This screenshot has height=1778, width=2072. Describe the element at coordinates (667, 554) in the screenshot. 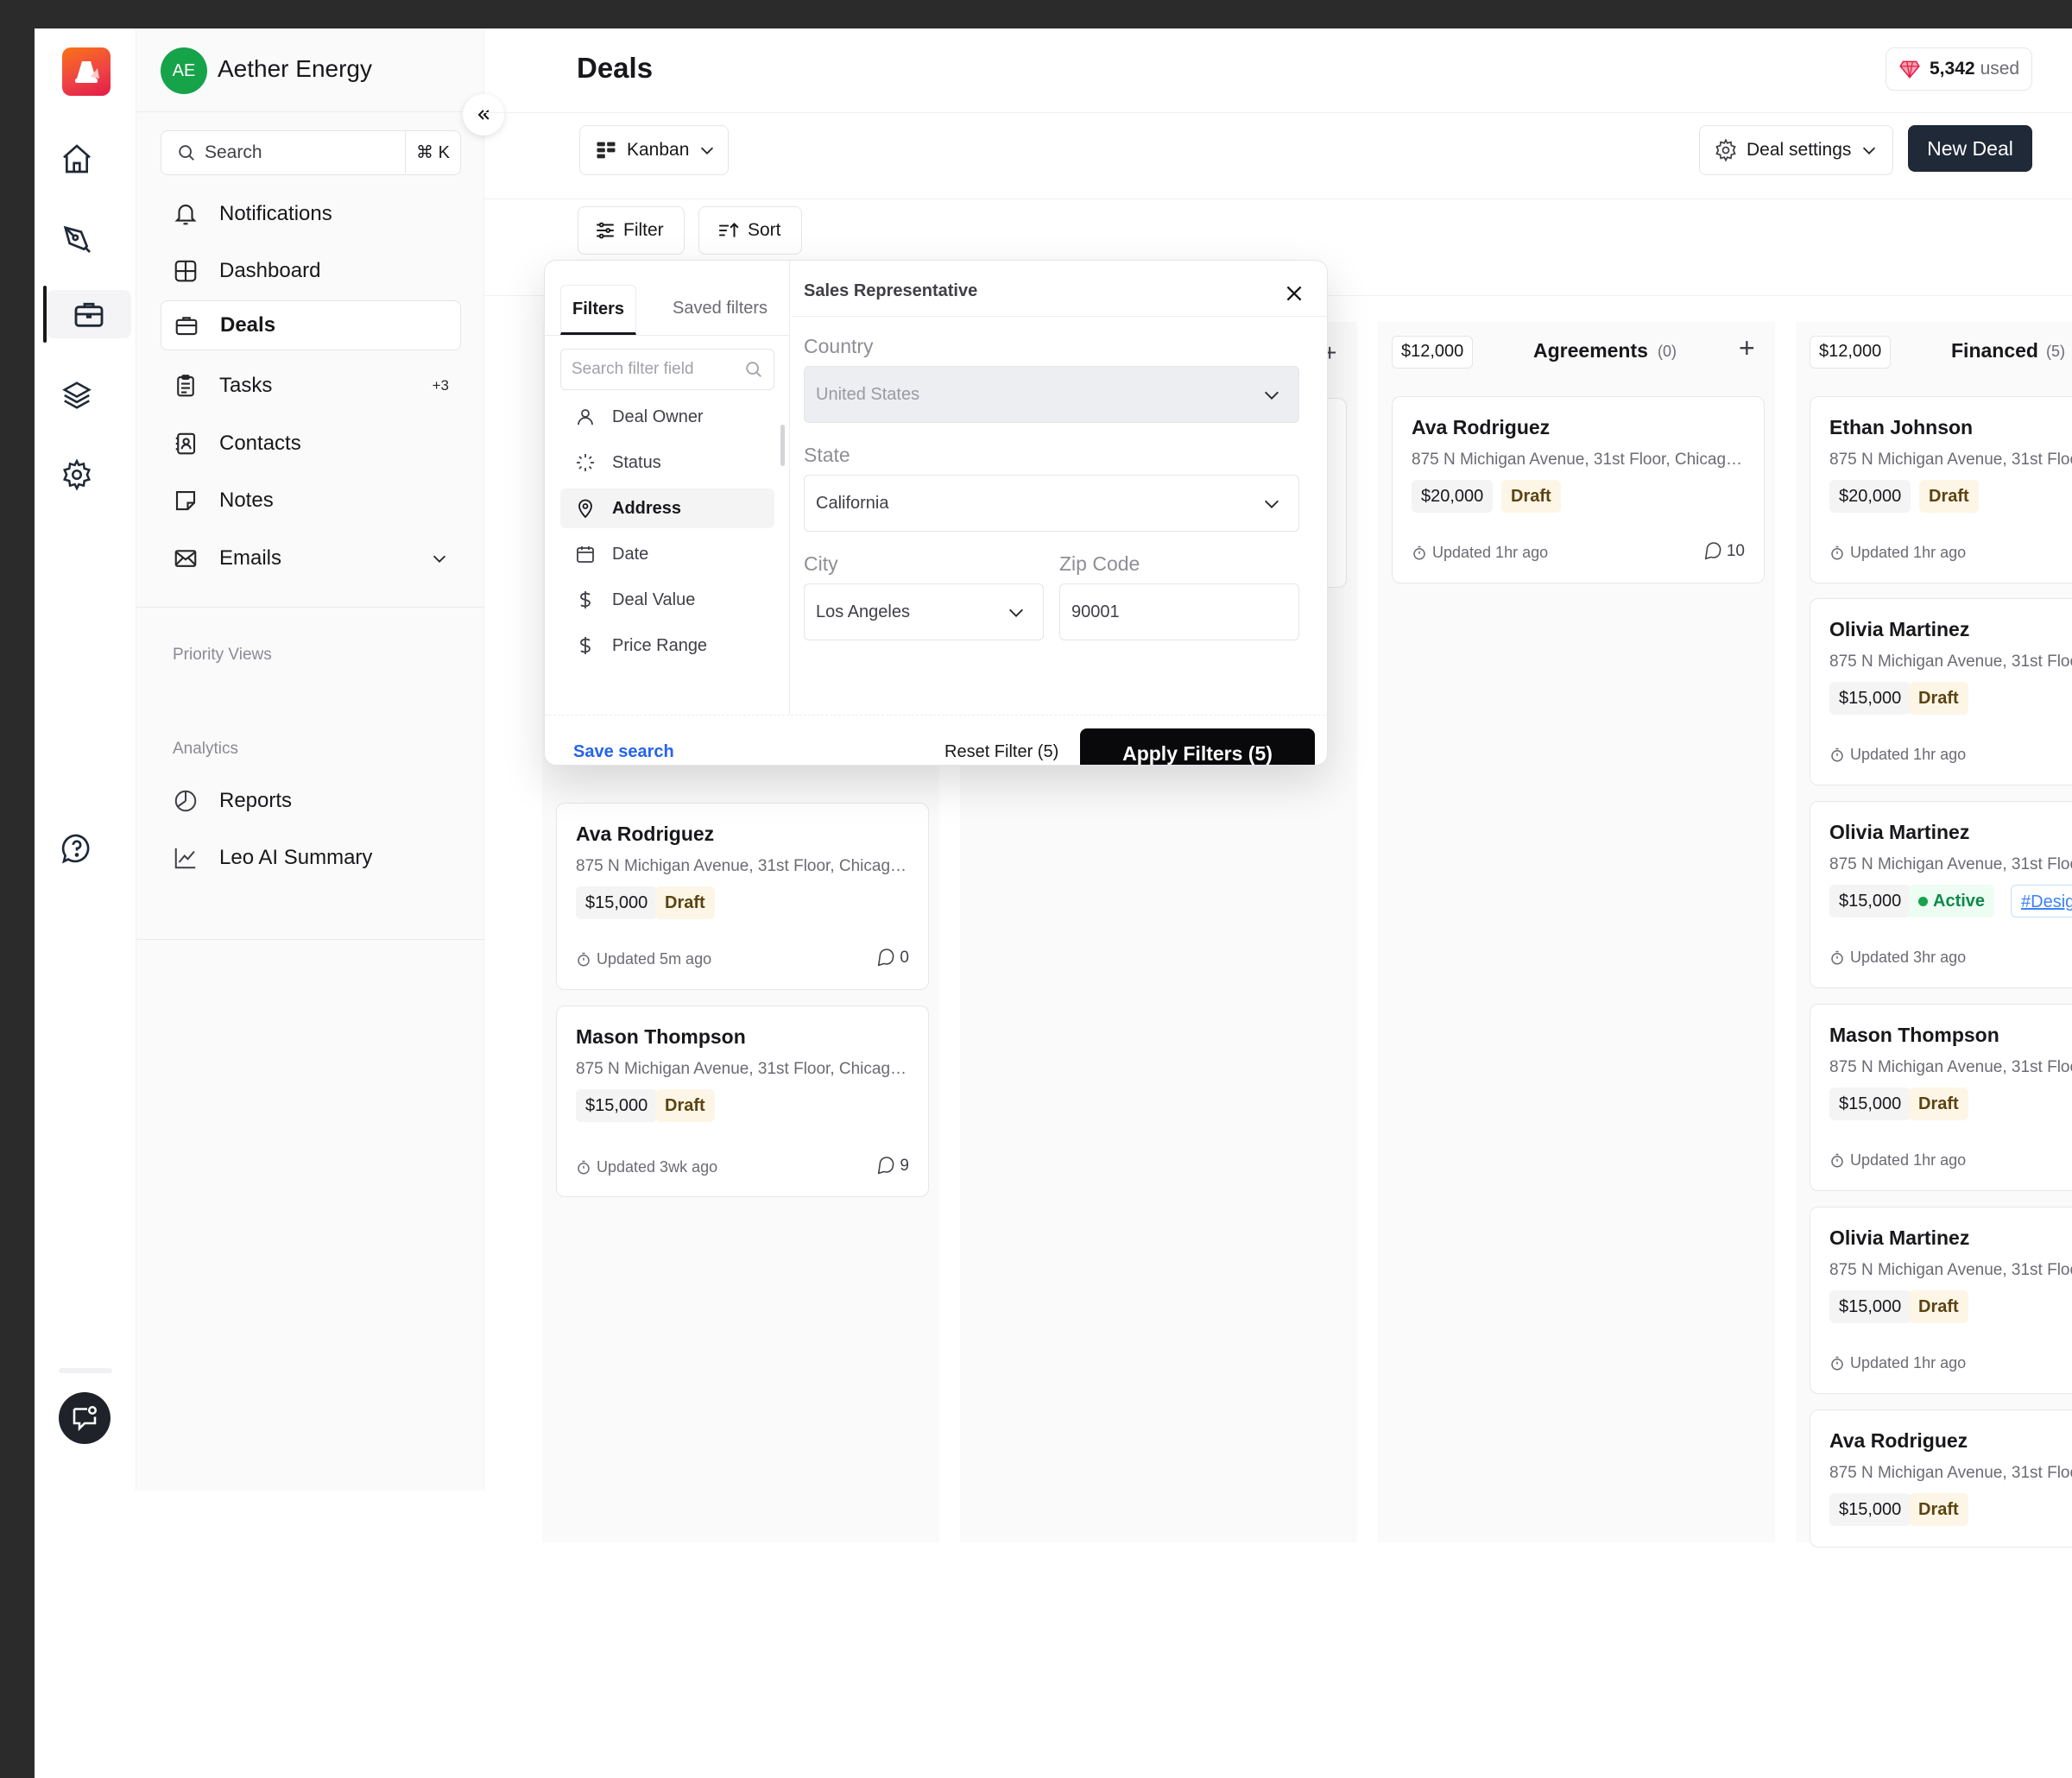

I see `filter-field-date: Date` at that location.